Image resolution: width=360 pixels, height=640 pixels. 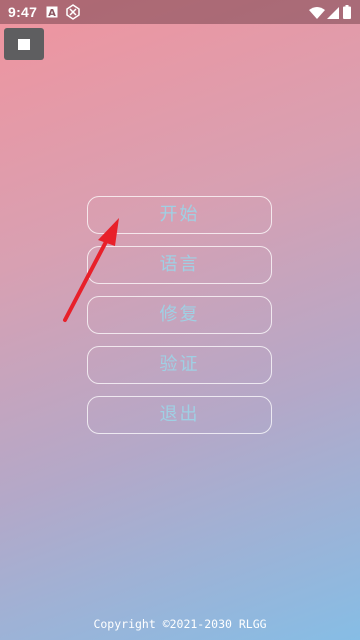 I want to click on start-button: 开始, so click(x=179, y=215).